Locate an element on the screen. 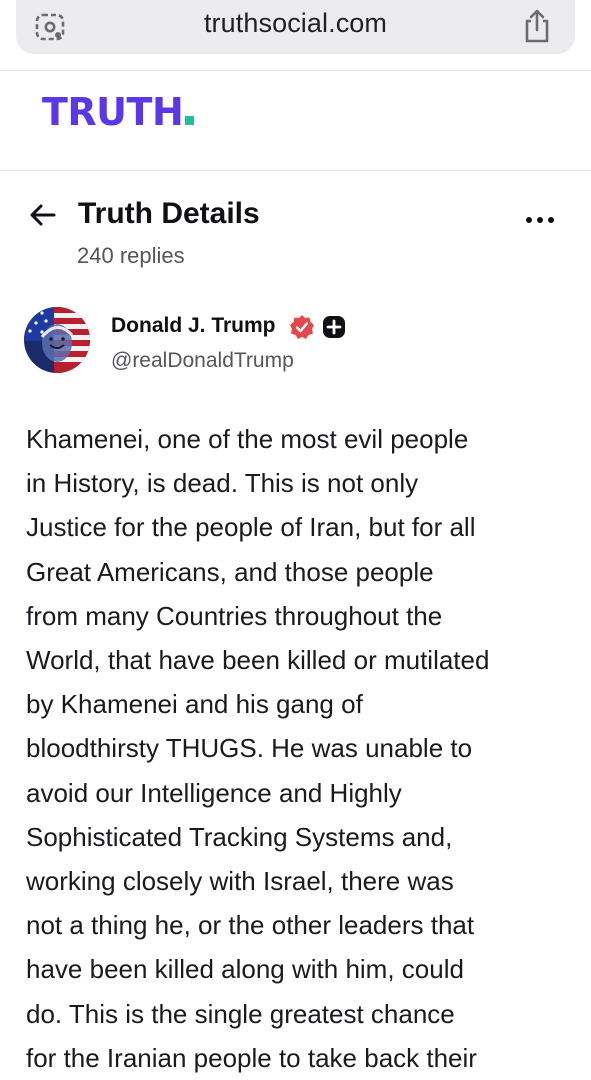 The image size is (591, 1080). post-line: from many Countries throughout the is located at coordinates (234, 615).